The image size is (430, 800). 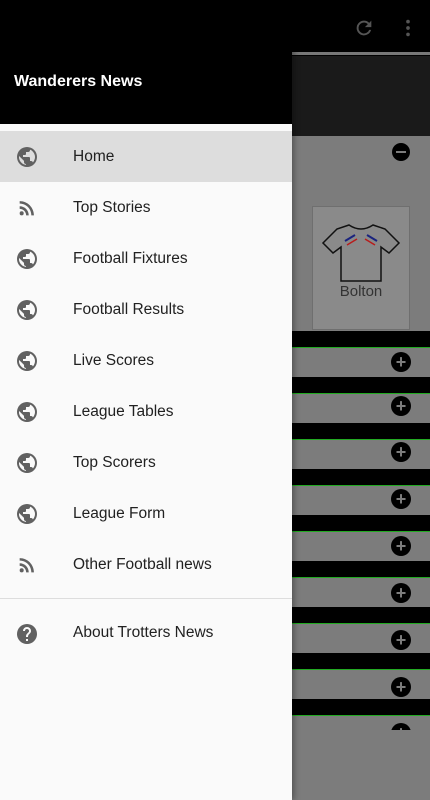 I want to click on nav-item-top-stories: Top Stories, so click(x=146, y=207).